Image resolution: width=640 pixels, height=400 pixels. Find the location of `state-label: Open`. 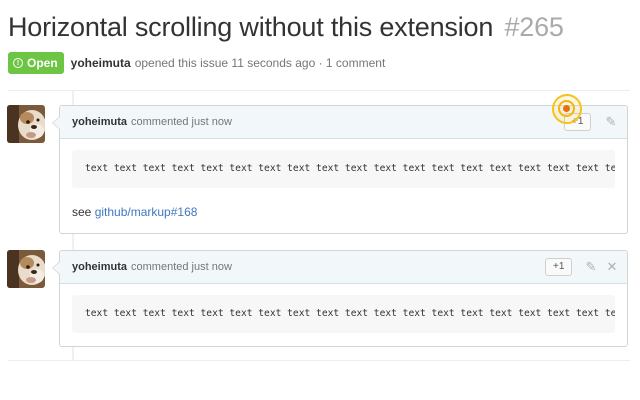

state-label: Open is located at coordinates (42, 63).